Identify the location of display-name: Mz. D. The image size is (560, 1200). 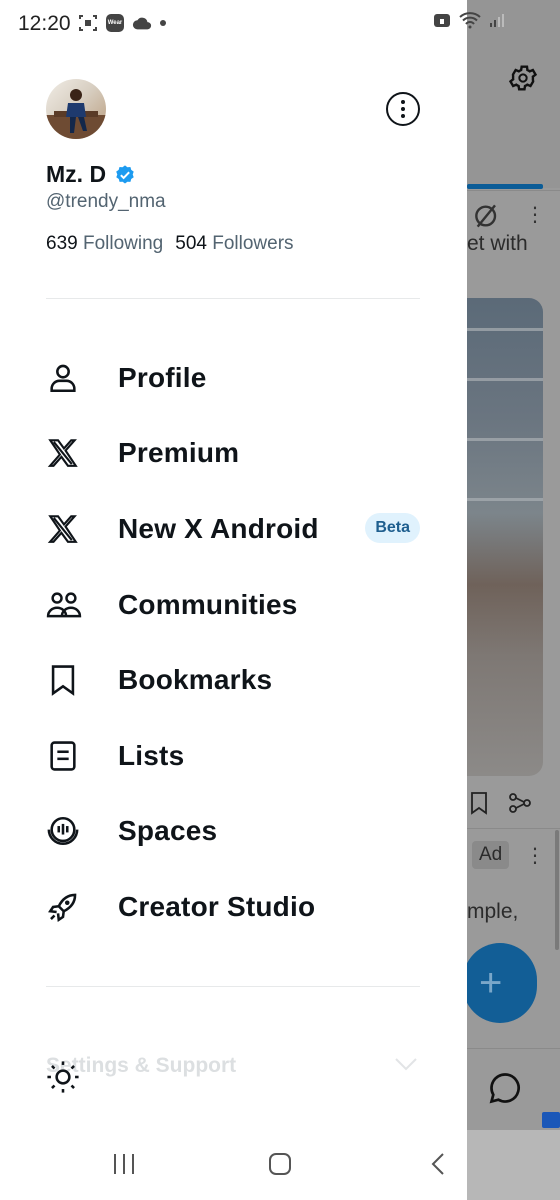
(76, 174).